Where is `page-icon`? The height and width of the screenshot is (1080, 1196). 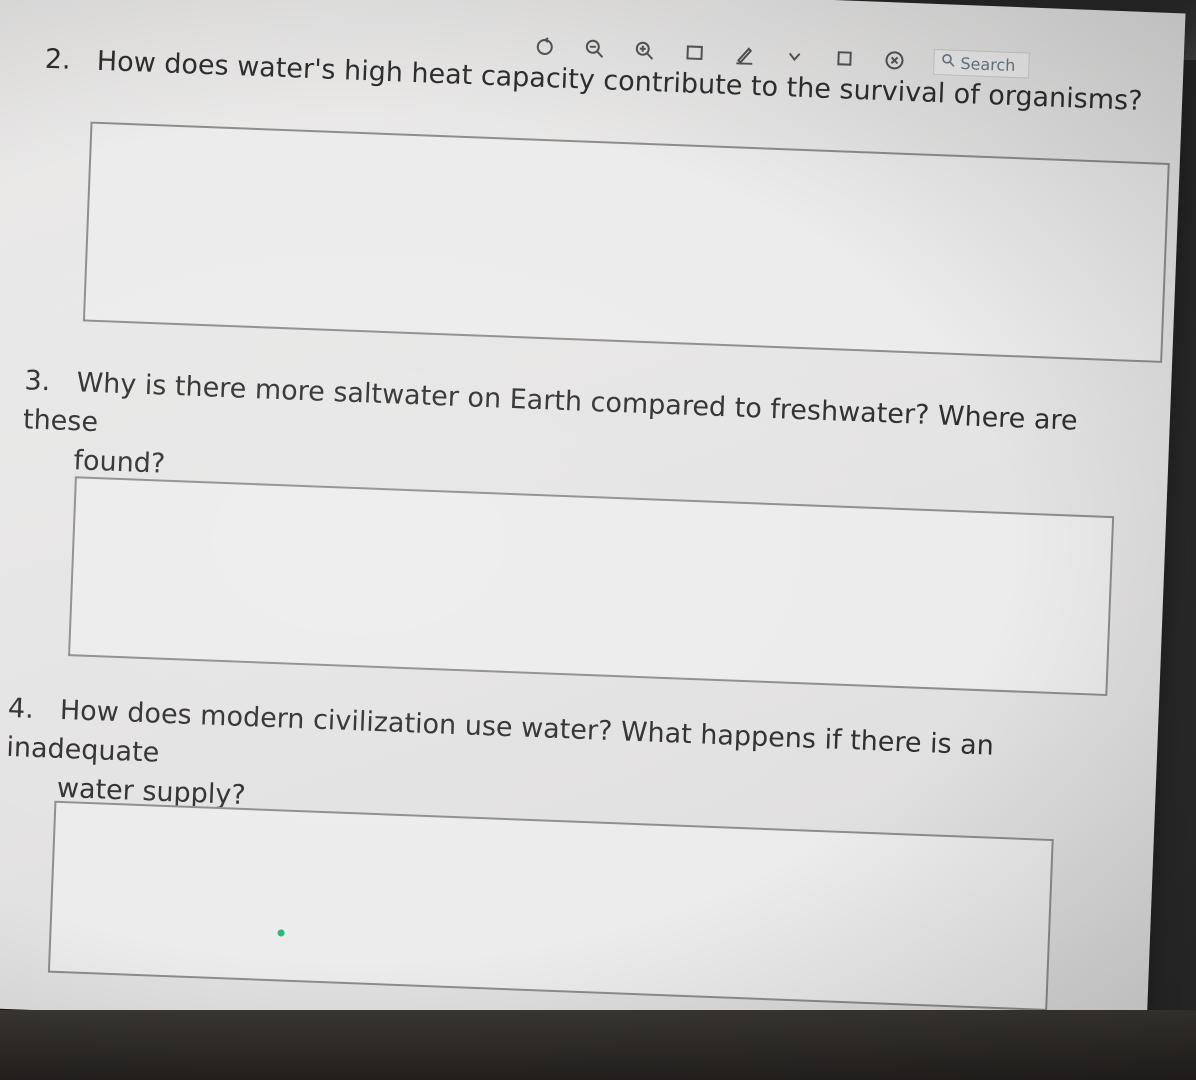 page-icon is located at coordinates (694, 52).